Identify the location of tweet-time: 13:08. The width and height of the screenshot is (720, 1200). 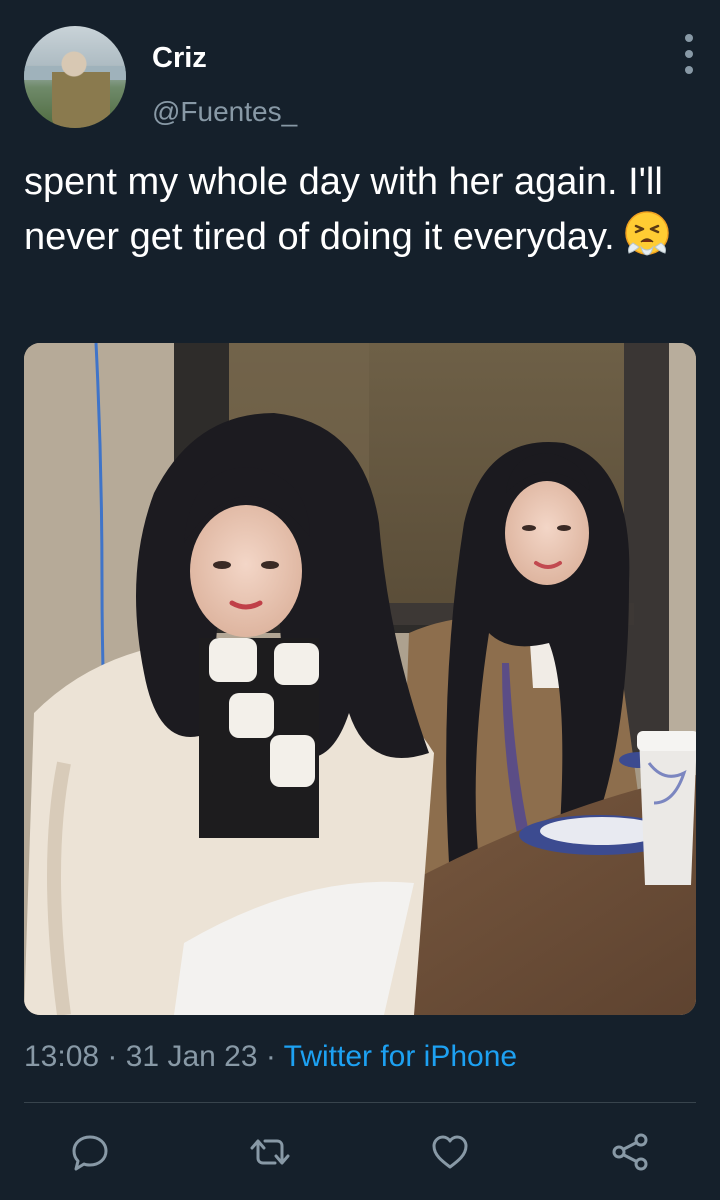
(62, 1056).